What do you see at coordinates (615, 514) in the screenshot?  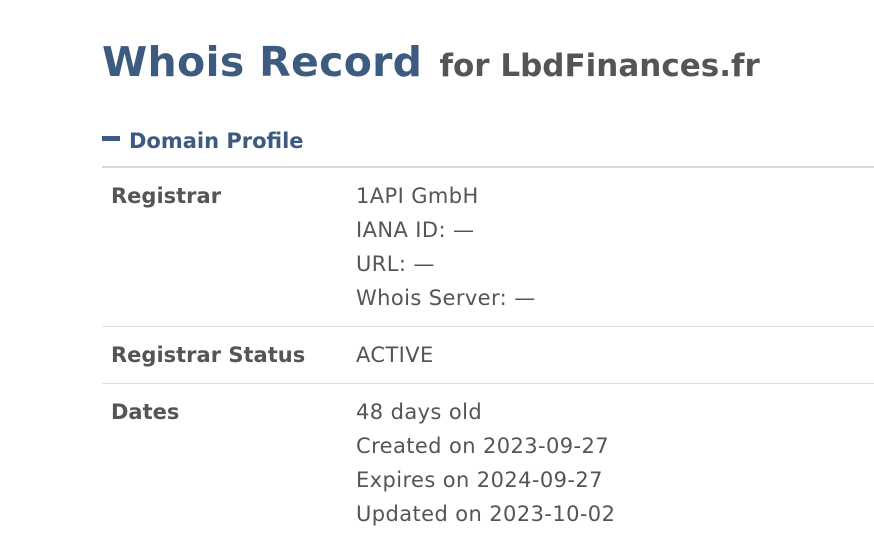 I see `updated-date: Updated on 2023-10-02` at bounding box center [615, 514].